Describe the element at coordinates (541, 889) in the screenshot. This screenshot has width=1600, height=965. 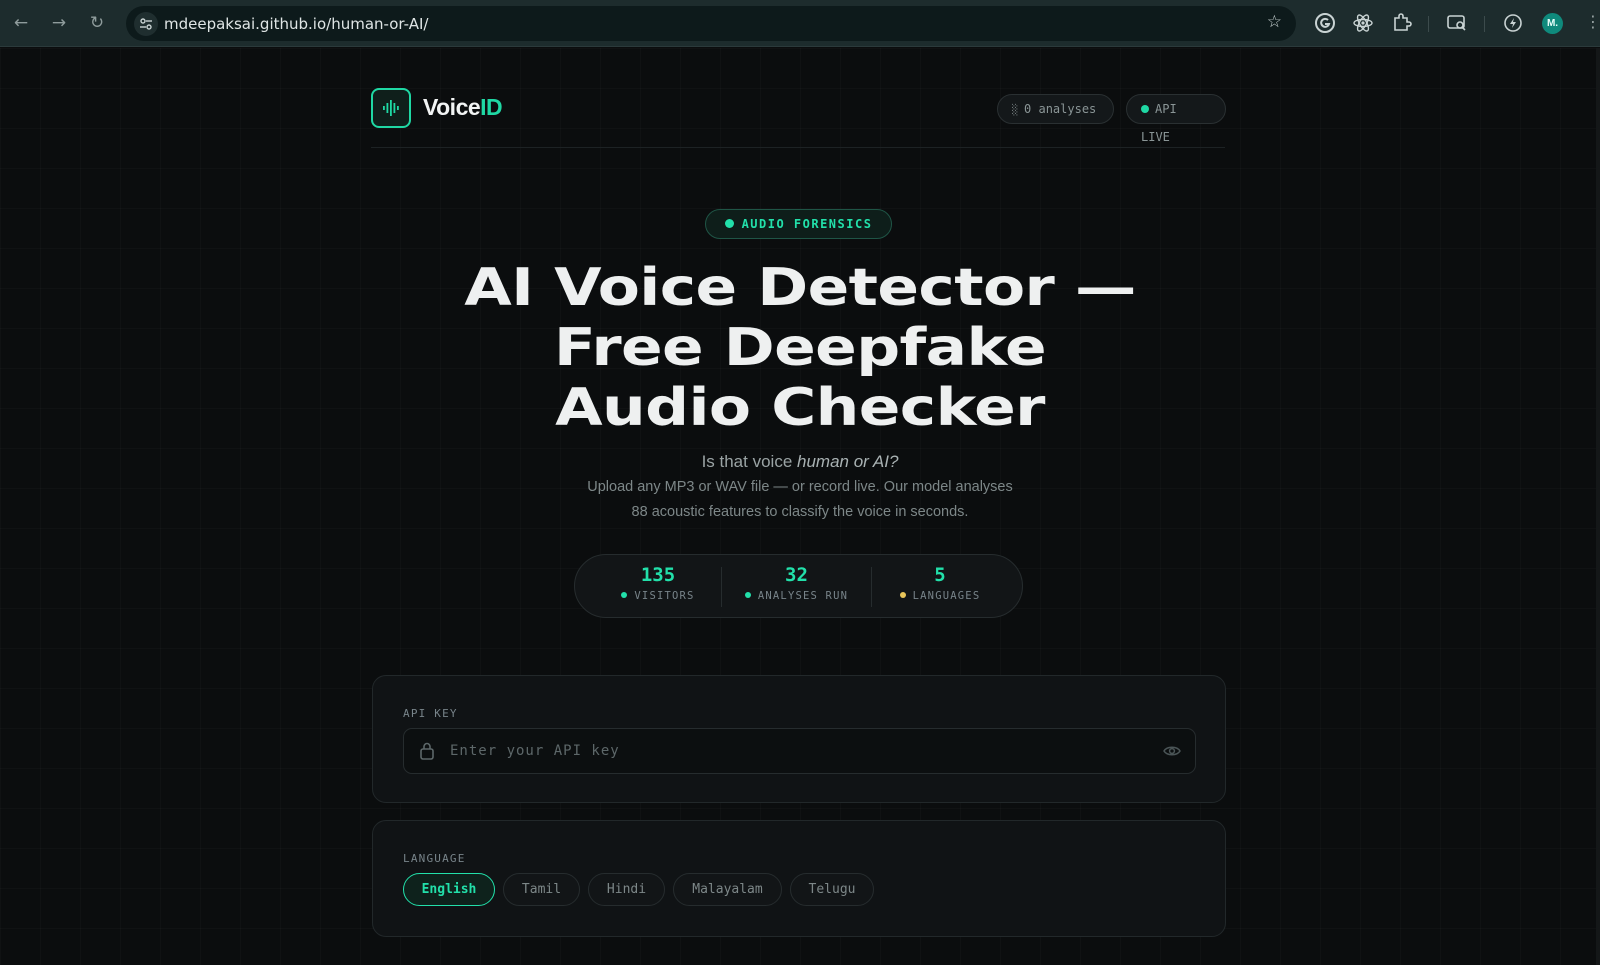
I see `language-option-tamil: Tamil` at that location.